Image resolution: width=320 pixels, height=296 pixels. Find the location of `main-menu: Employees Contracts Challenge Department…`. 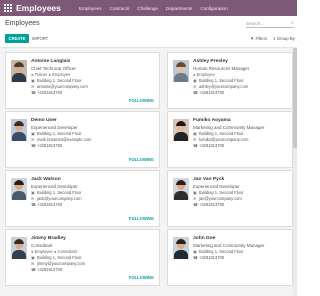

main-menu: Employees Contracts Challenge Department… is located at coordinates (153, 8).